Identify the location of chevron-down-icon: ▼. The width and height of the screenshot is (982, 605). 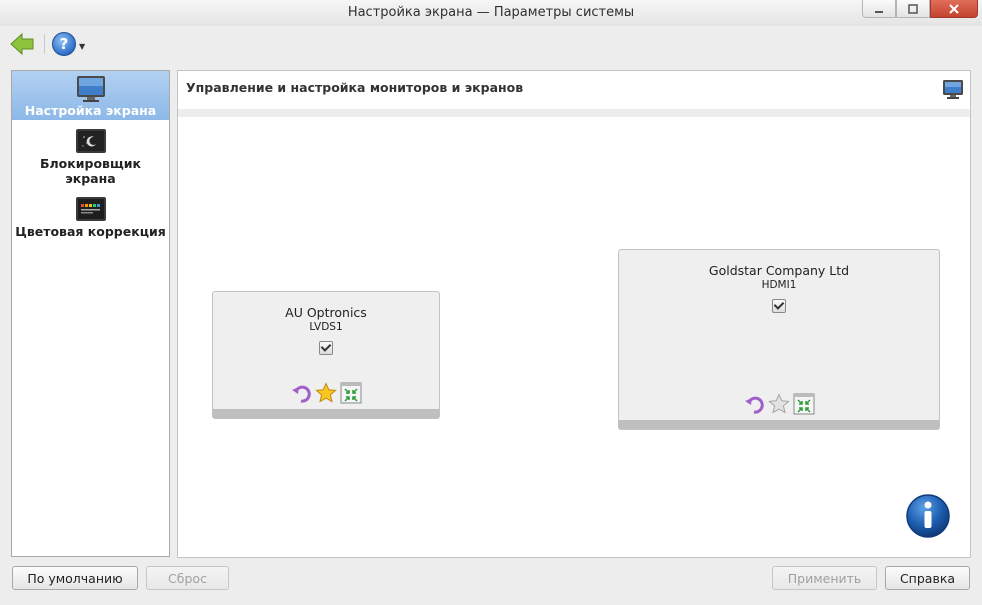
(82, 46).